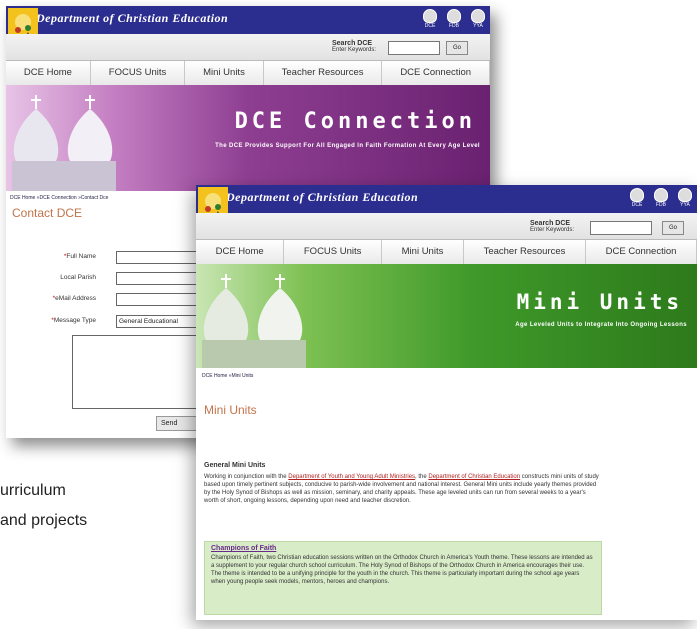 This screenshot has width=697, height=629. I want to click on page-title: Contact DCE, so click(47, 213).